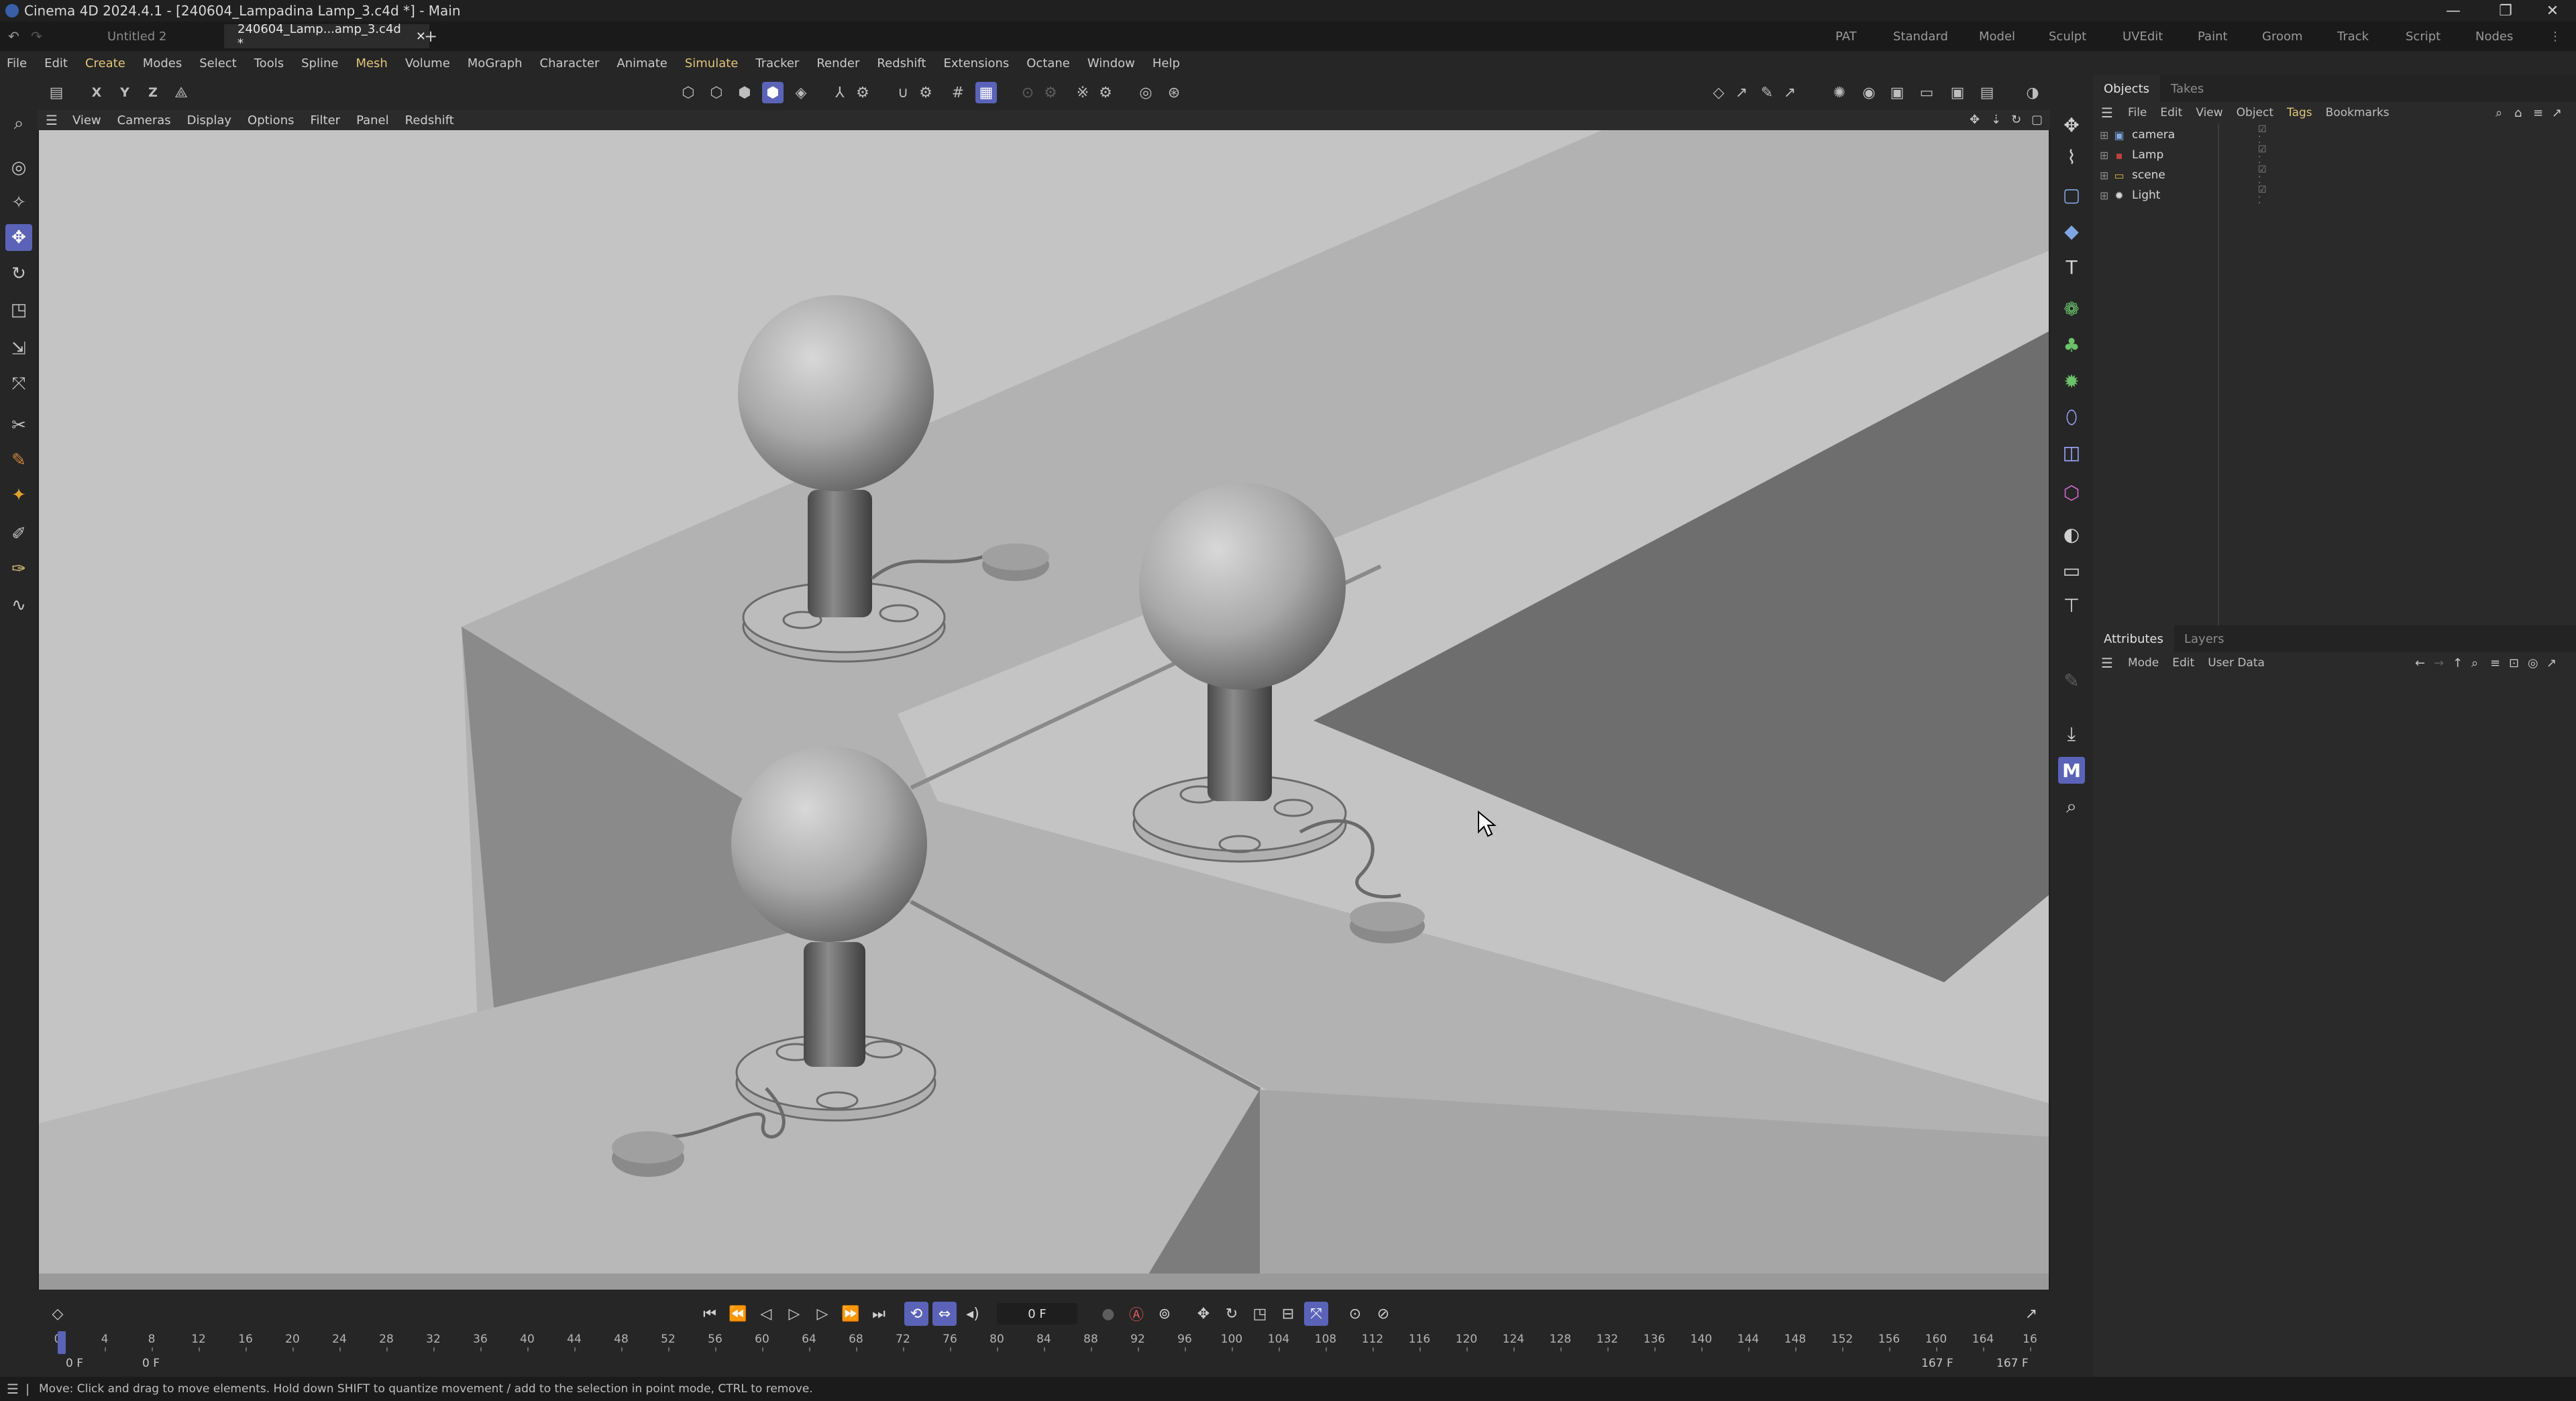 The image size is (2576, 1401). What do you see at coordinates (181, 92) in the screenshot?
I see `coordinate-system-icon: ⟁` at bounding box center [181, 92].